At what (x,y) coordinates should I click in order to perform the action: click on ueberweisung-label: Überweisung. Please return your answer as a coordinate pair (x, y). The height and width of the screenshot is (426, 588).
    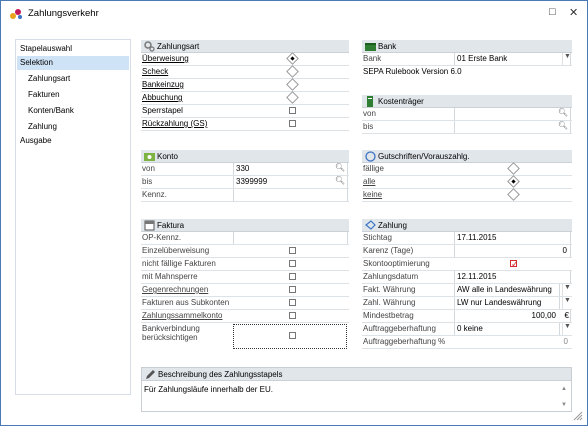
    Looking at the image, I should click on (165, 58).